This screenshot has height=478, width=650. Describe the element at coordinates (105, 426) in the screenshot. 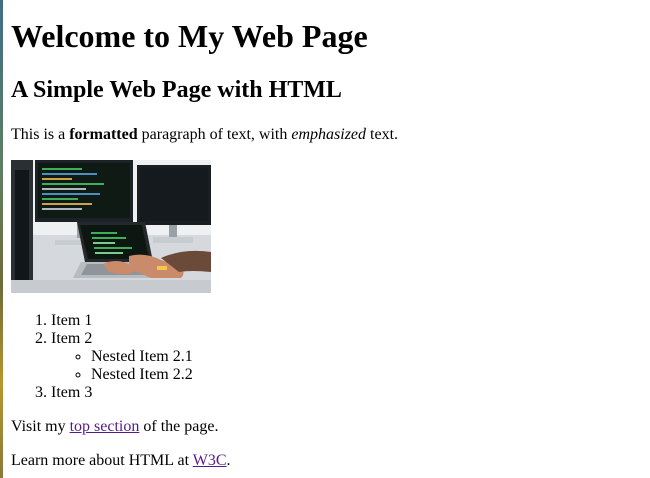

I see `top-section-link: top section` at that location.